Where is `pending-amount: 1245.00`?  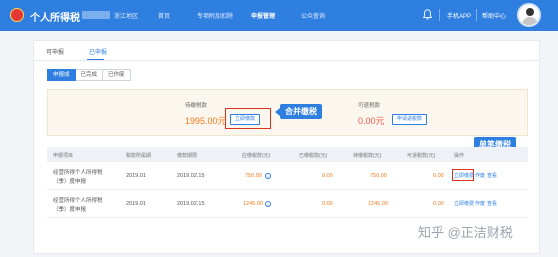
pending-amount: 1245.00 is located at coordinates (378, 204).